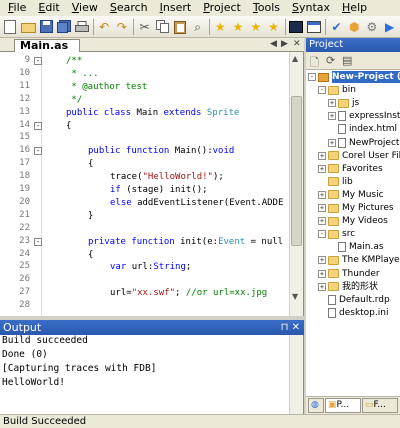 The image size is (400, 428). I want to click on status-text: Build Succeeded, so click(45, 421).